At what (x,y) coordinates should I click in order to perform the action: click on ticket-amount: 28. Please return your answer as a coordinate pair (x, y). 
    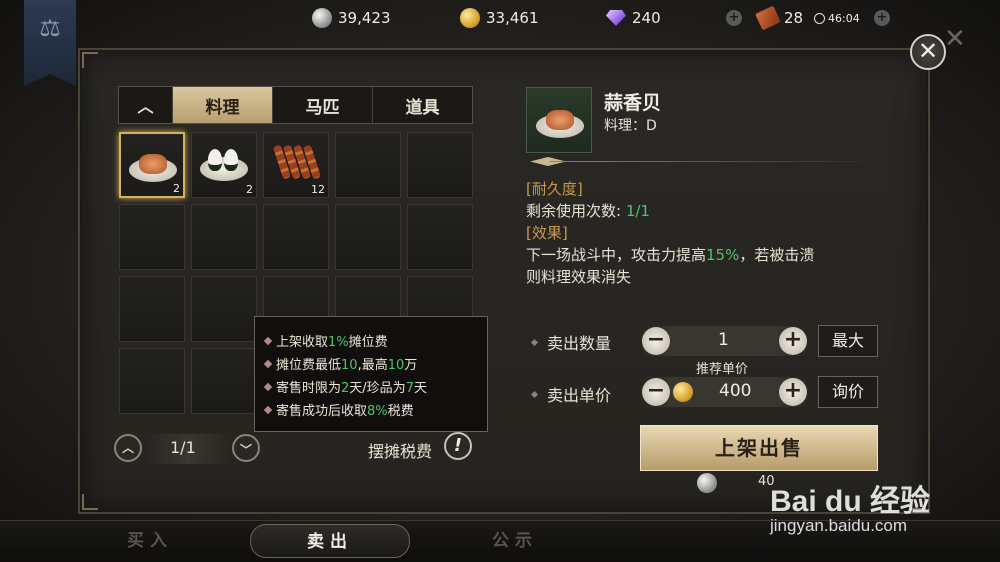
    Looking at the image, I should click on (794, 18).